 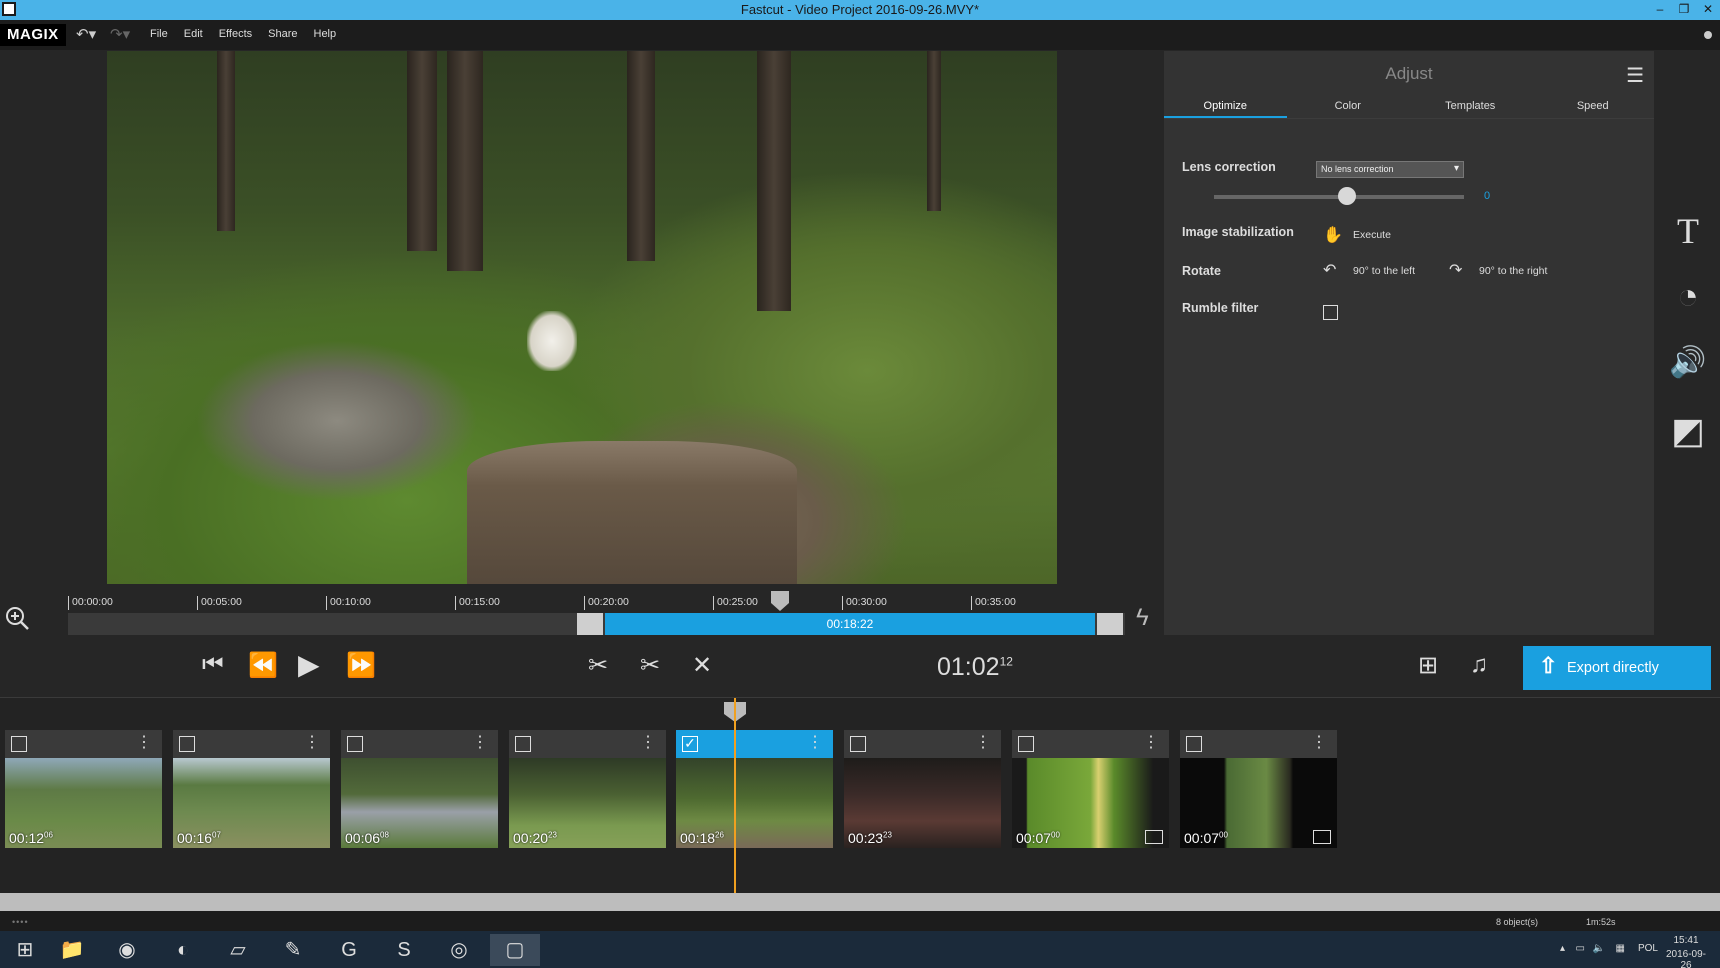 What do you see at coordinates (1562, 948) in the screenshot?
I see `tray-arrow-icon: ▴` at bounding box center [1562, 948].